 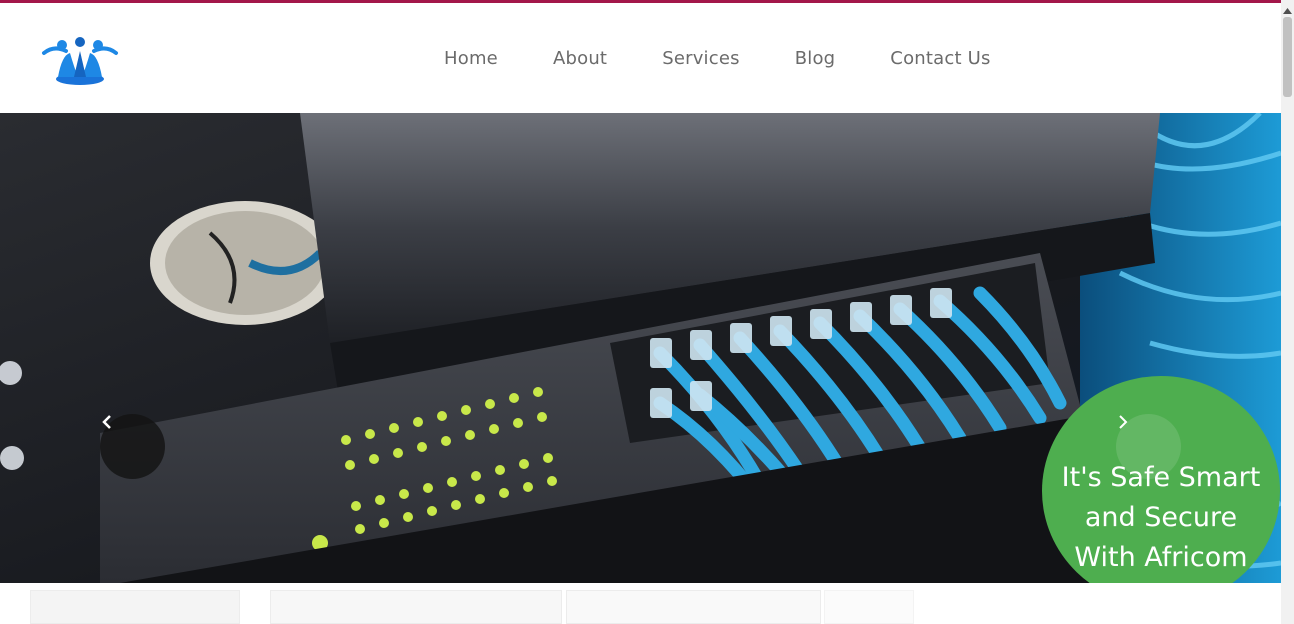 I want to click on nav-contact-us: Contact Us, so click(x=940, y=58).